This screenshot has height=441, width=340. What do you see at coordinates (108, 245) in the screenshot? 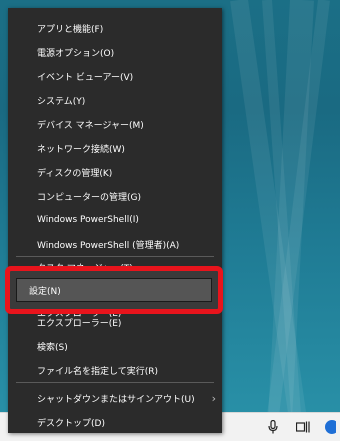
I see `menu-item-label: Windows PowerShell (管理者)(A)` at bounding box center [108, 245].